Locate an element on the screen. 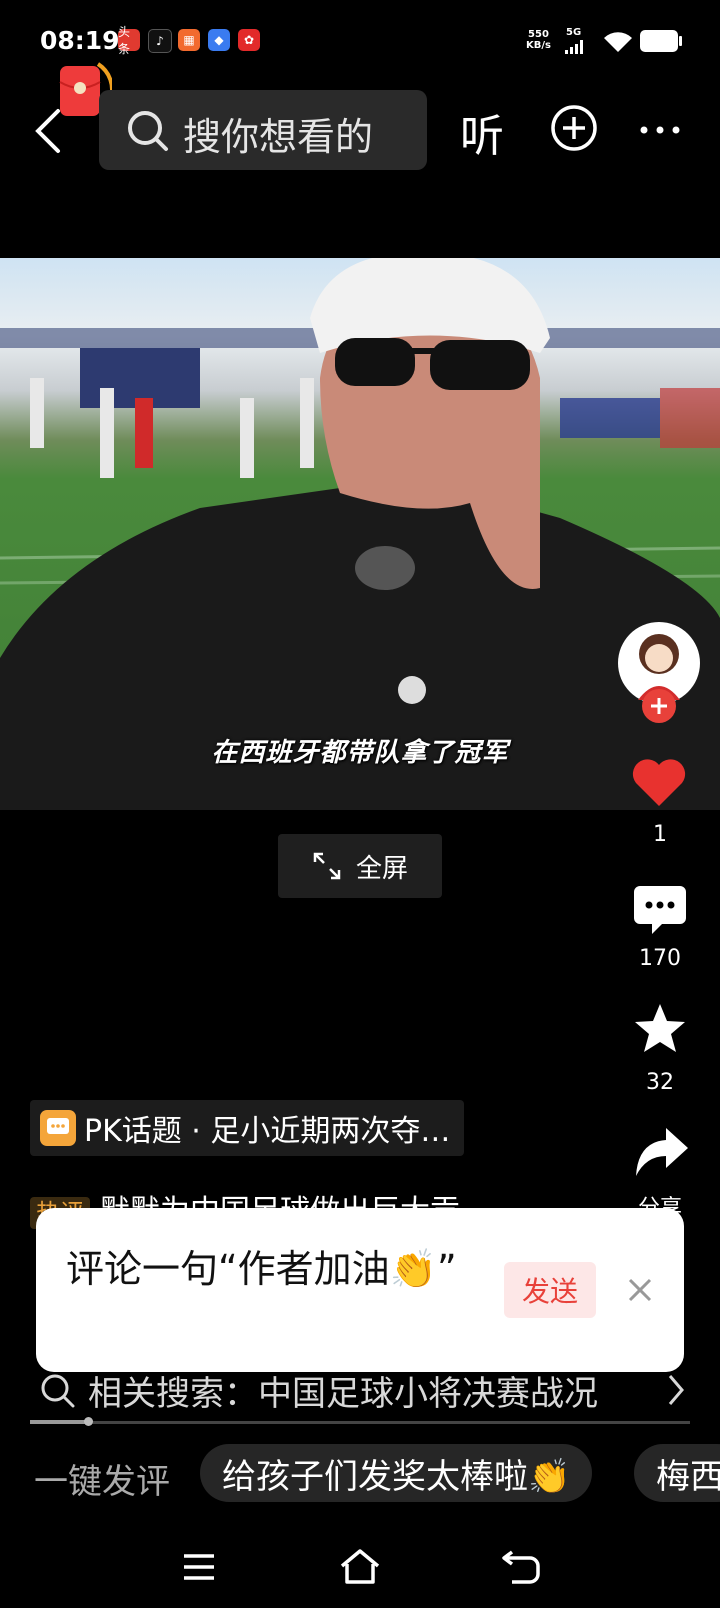 The height and width of the screenshot is (1608, 720). like-heart-icon is located at coordinates (659, 782).